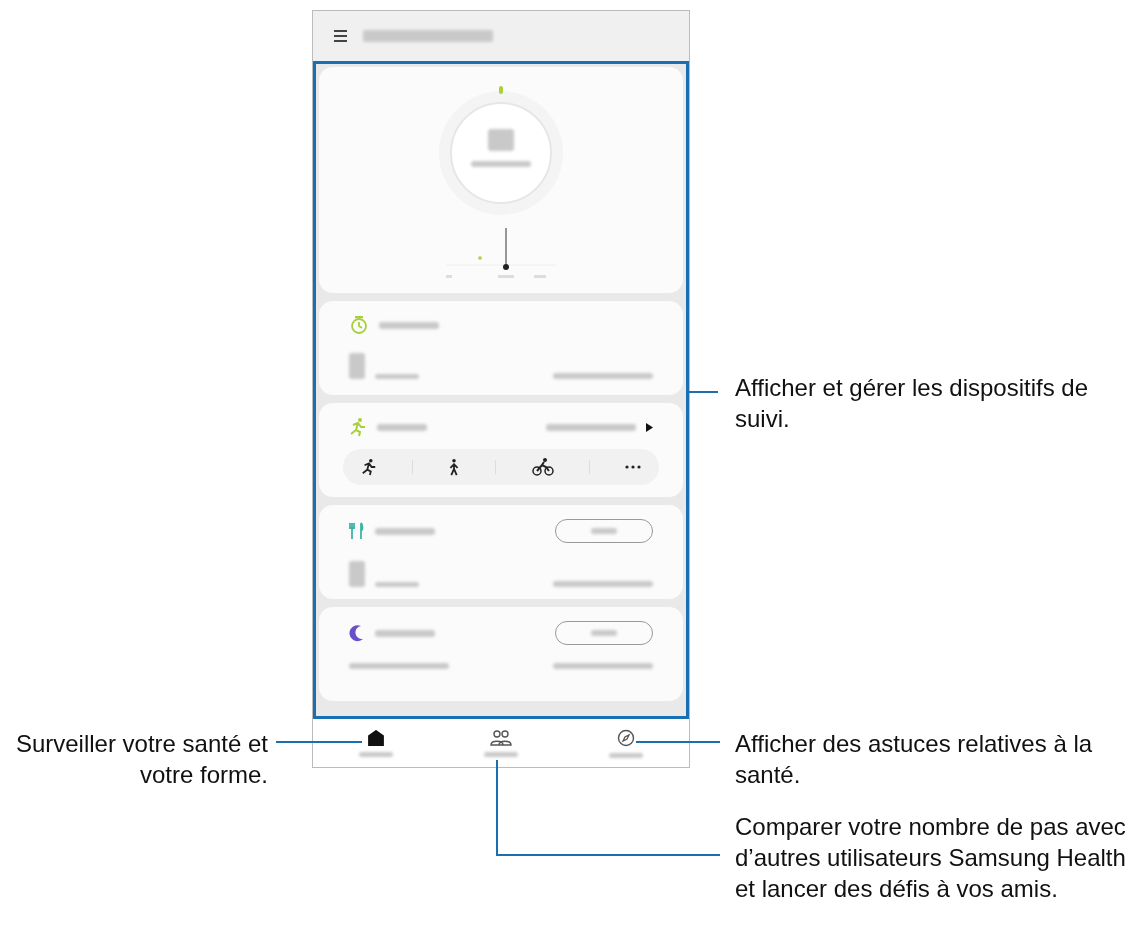  What do you see at coordinates (359, 325) in the screenshot?
I see `timer-icon` at bounding box center [359, 325].